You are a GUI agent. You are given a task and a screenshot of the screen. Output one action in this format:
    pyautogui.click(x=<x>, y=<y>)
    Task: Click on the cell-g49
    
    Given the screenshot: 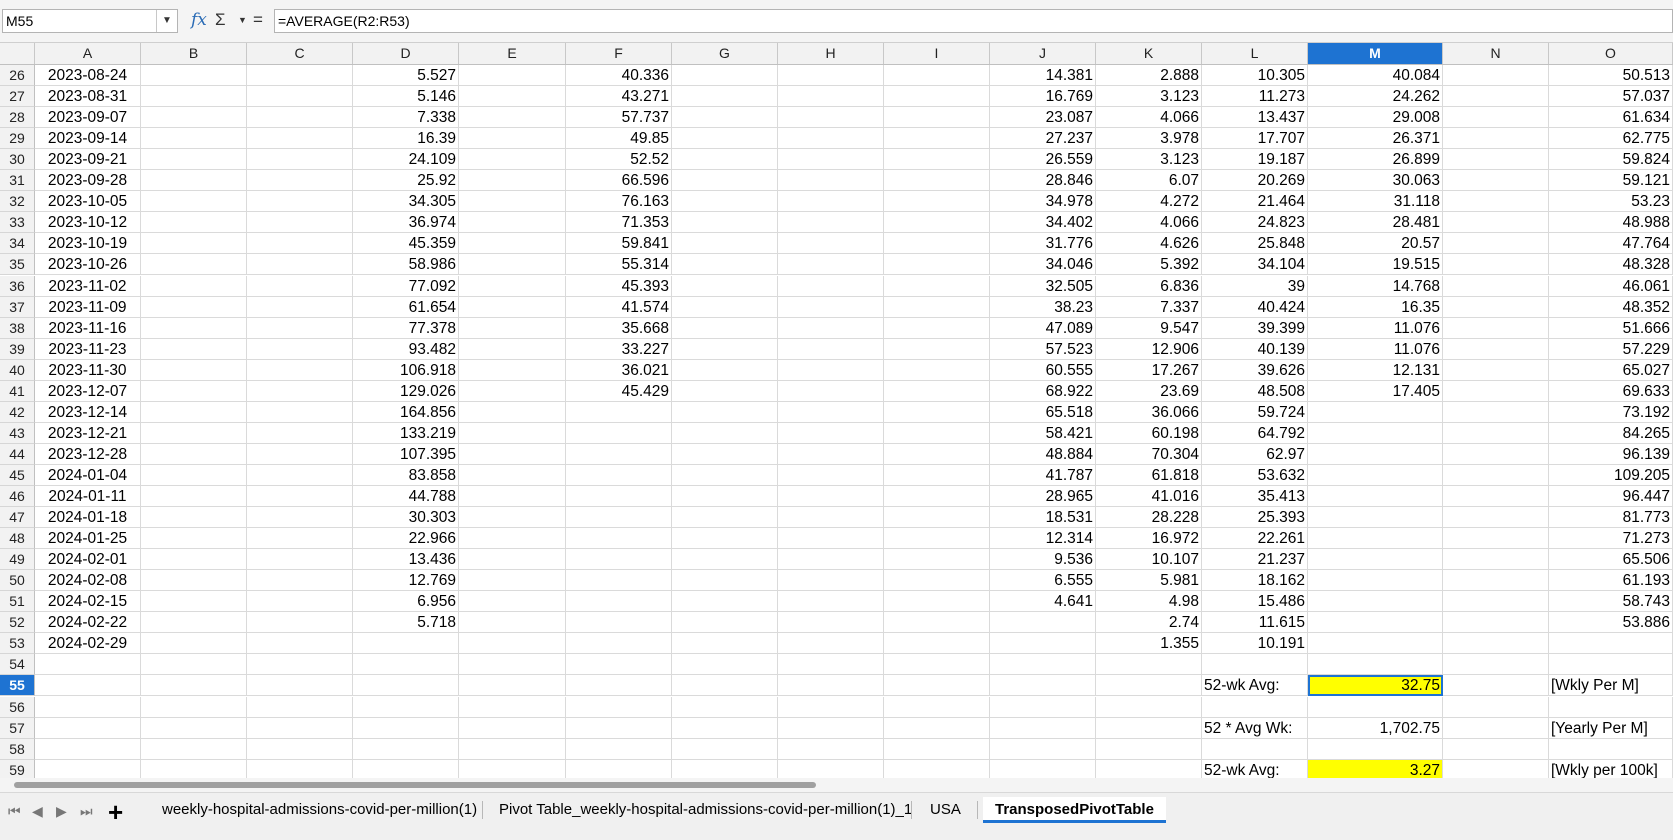 What is the action you would take?
    pyautogui.click(x=725, y=560)
    